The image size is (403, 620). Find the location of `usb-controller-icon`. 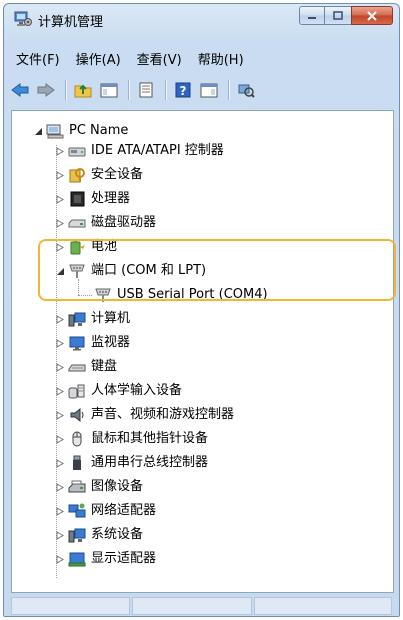

usb-controller-icon is located at coordinates (77, 463).